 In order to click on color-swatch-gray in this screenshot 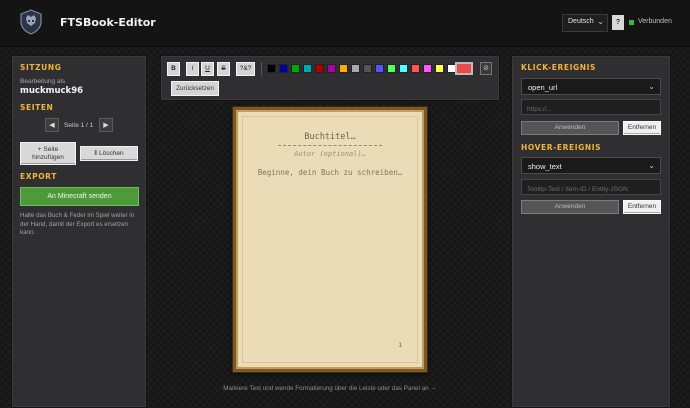, I will do `click(355, 68)`.